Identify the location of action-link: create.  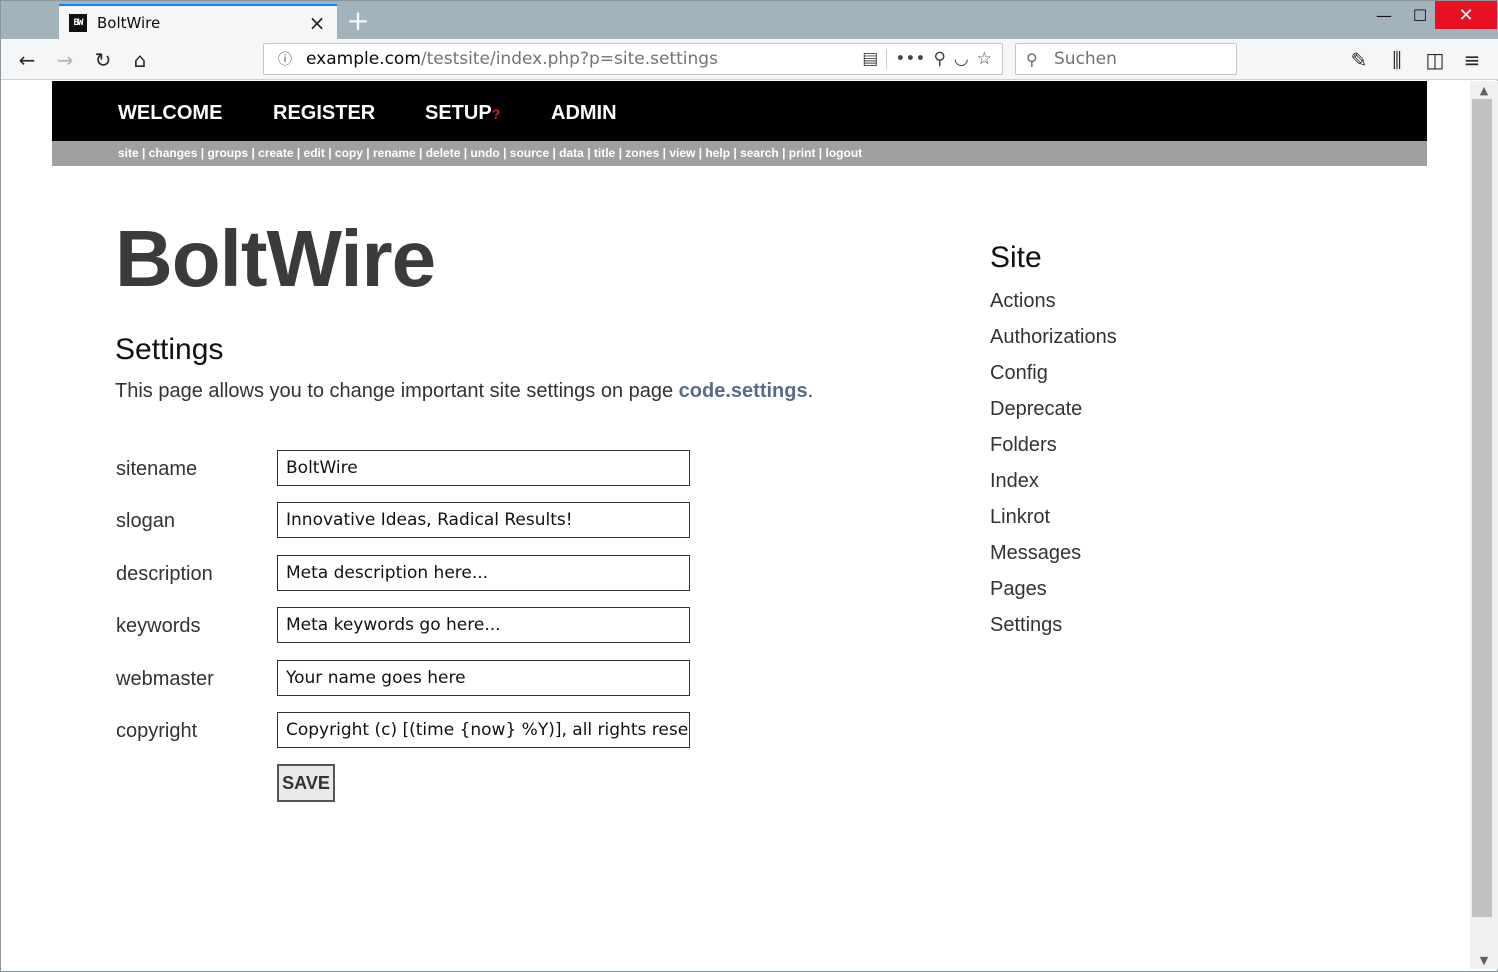
(275, 153).